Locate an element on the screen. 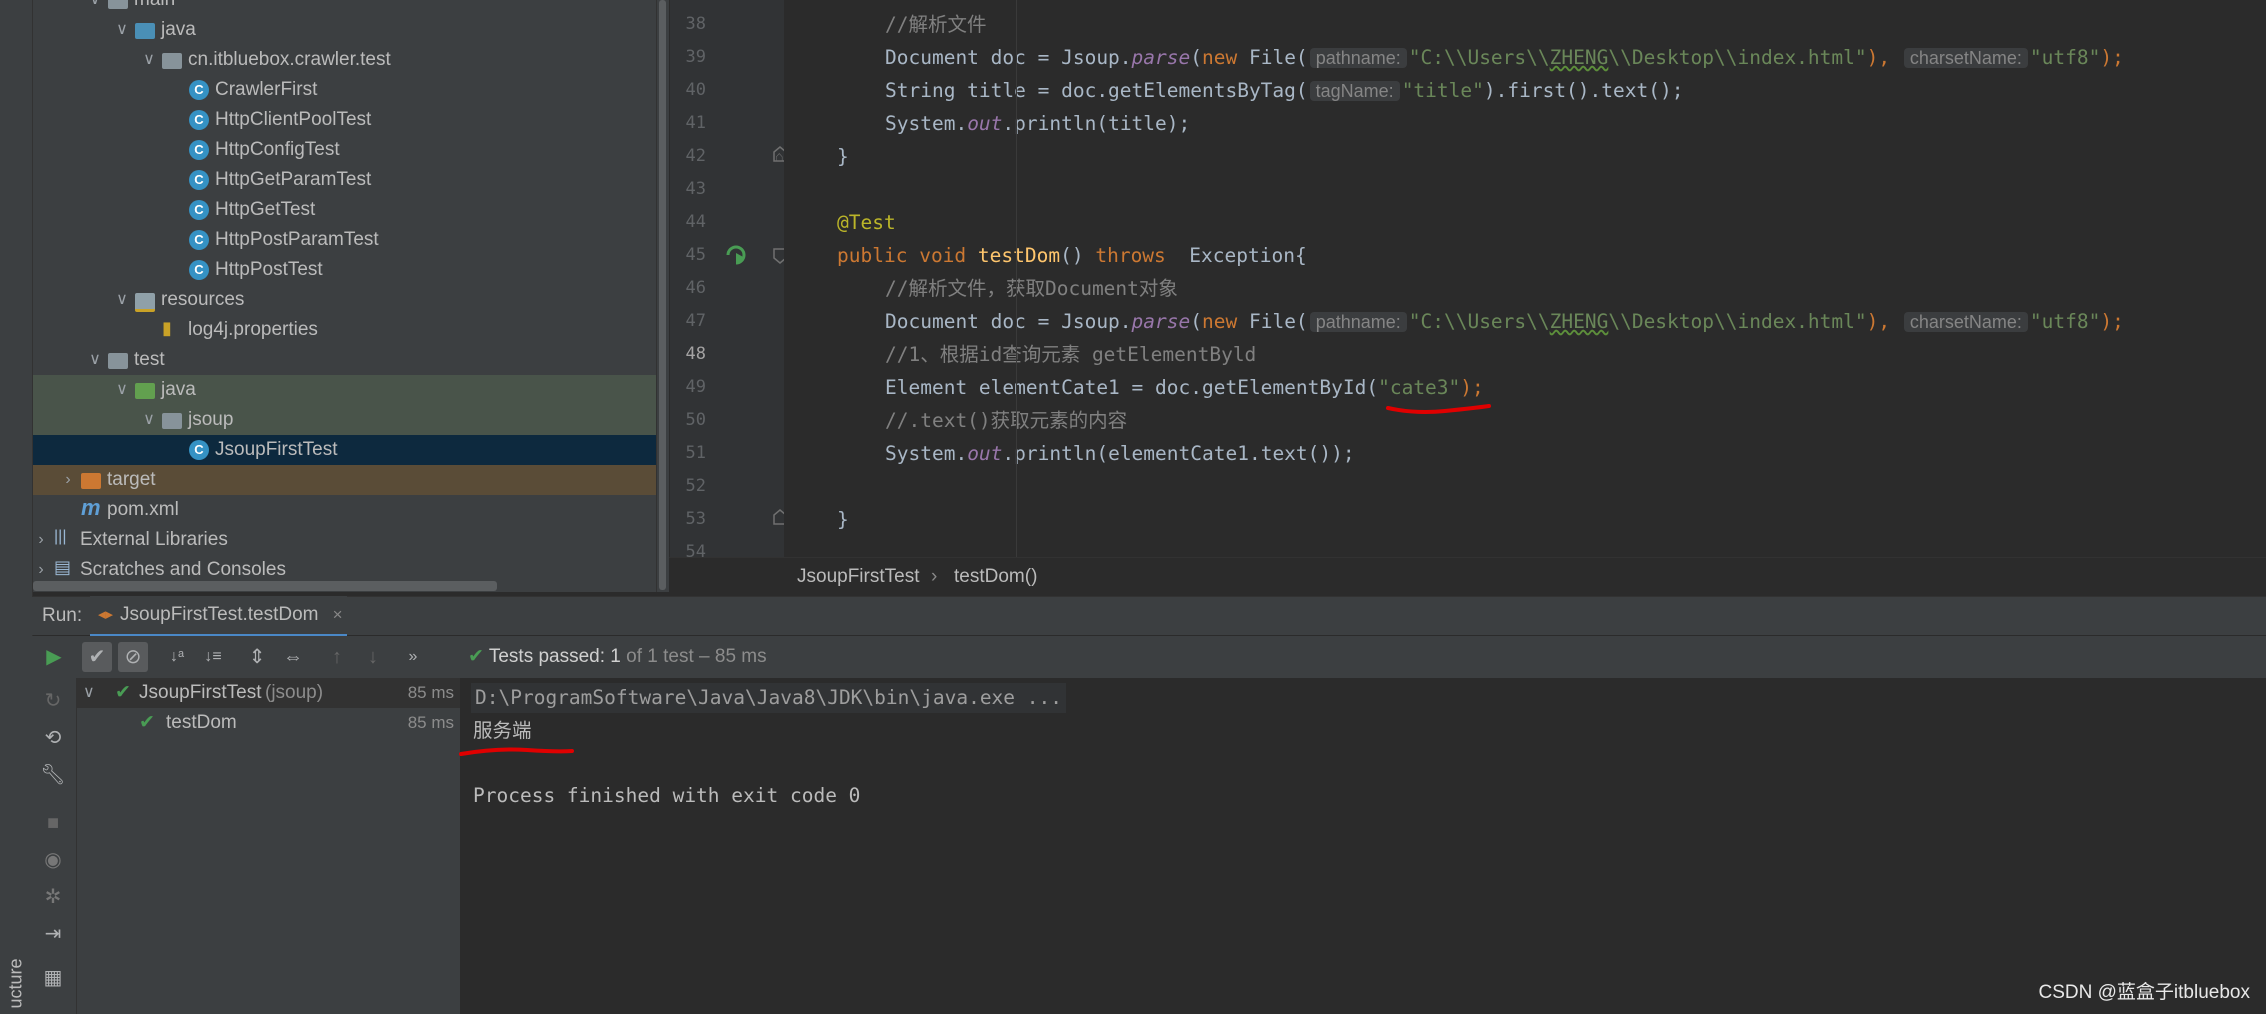  code-line-48: //1、根据id查询元素 getElementByld is located at coordinates (1070, 354).